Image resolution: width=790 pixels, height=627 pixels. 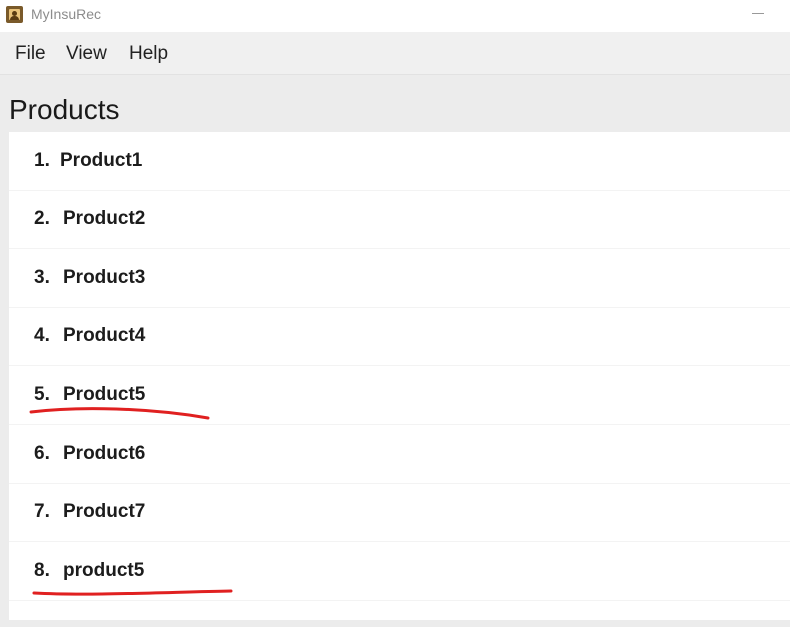 What do you see at coordinates (399, 219) in the screenshot?
I see `list-item: 2. Product2` at bounding box center [399, 219].